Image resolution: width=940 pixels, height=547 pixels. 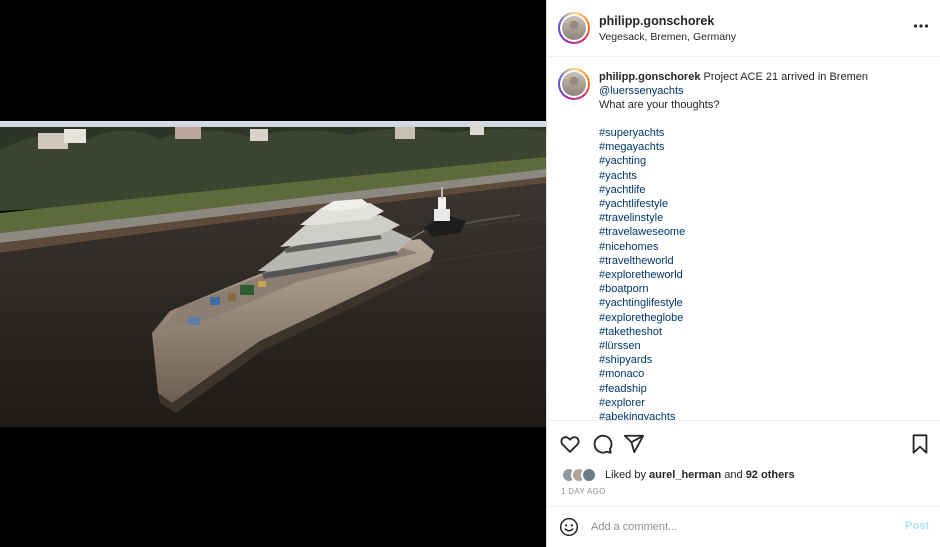 I want to click on hashtag-link: #abekingyachts, so click(x=749, y=415).